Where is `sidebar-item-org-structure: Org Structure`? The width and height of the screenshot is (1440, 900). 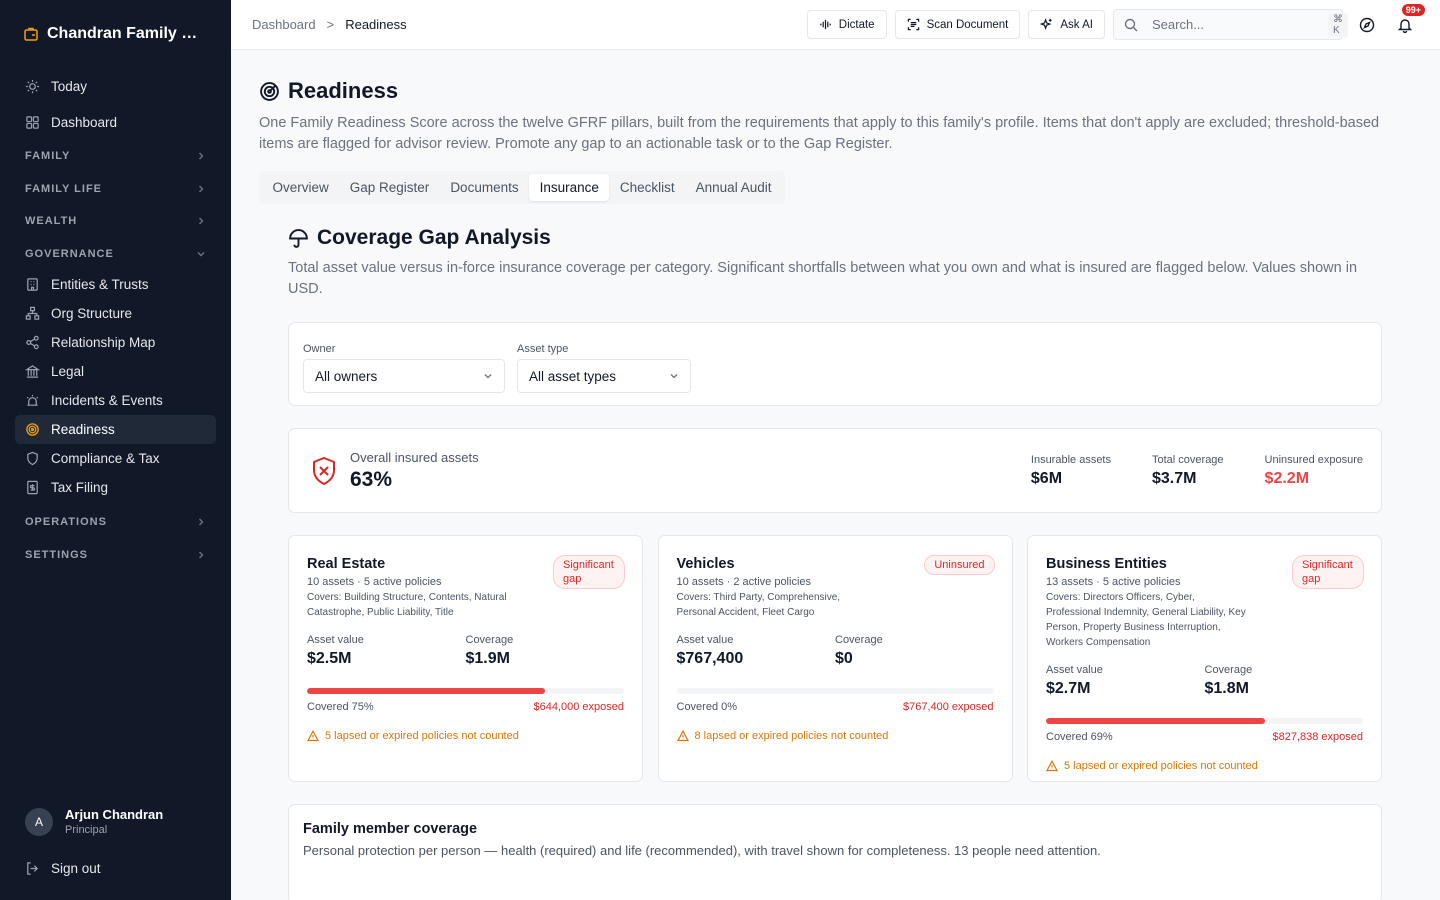 sidebar-item-org-structure: Org Structure is located at coordinates (115, 313).